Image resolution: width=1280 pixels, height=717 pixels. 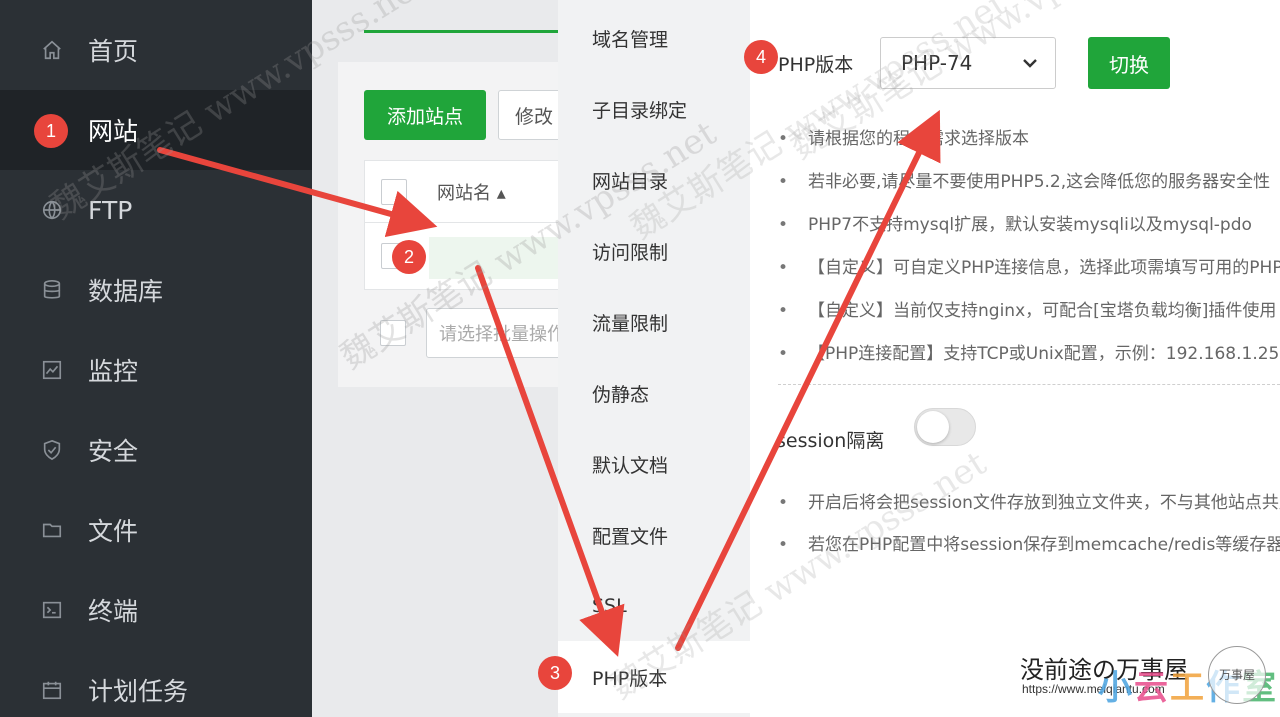 What do you see at coordinates (393, 333) in the screenshot?
I see `batch-checkbox` at bounding box center [393, 333].